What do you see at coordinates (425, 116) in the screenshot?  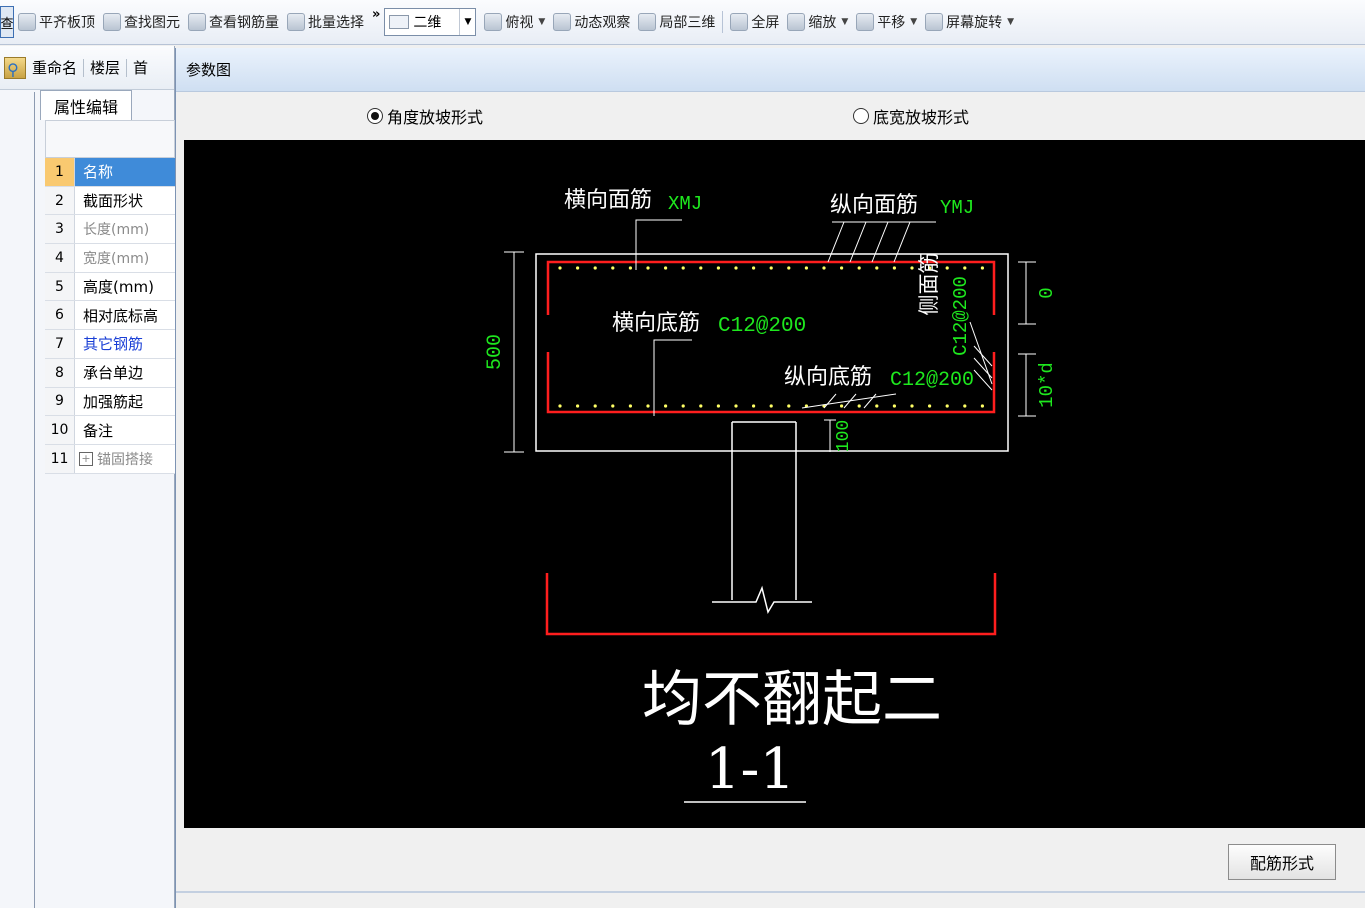 I see `radio-angle-slope: 角度放坡形式` at bounding box center [425, 116].